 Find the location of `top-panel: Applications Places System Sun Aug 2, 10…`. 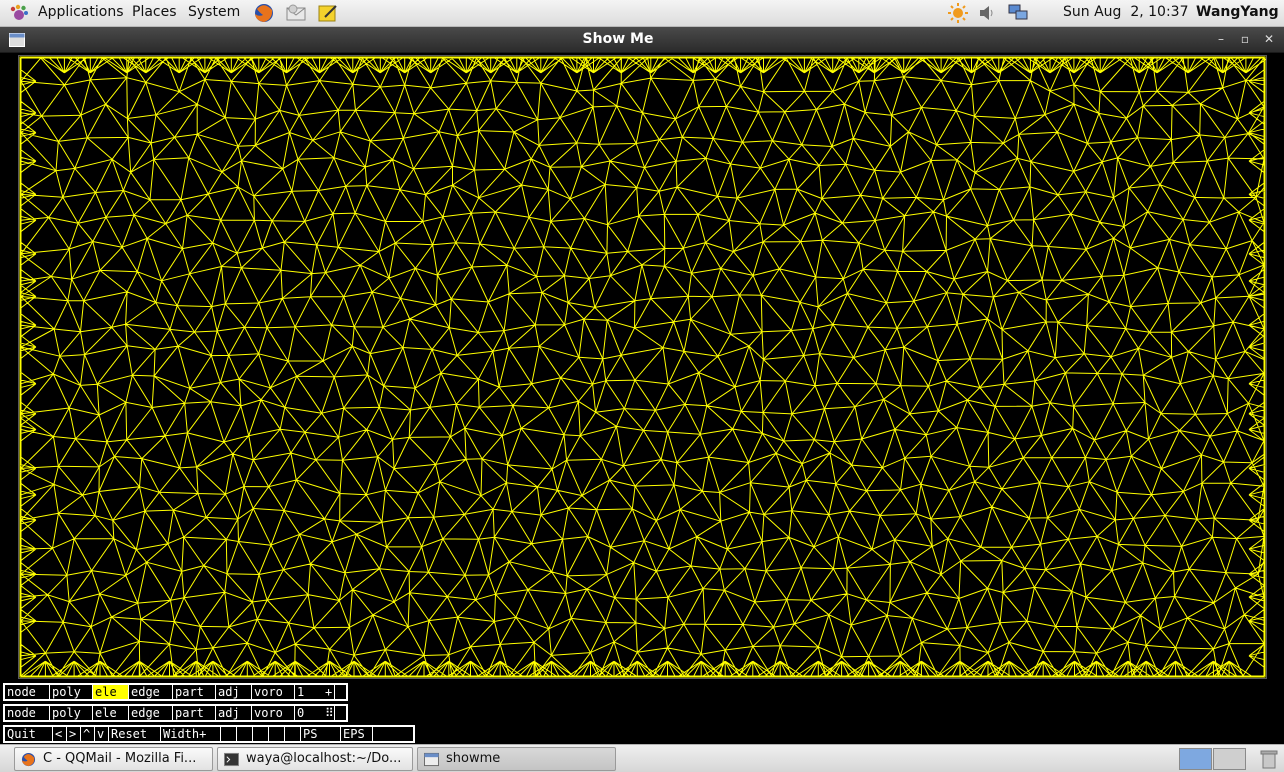

top-panel: Applications Places System Sun Aug 2, 10… is located at coordinates (642, 13).